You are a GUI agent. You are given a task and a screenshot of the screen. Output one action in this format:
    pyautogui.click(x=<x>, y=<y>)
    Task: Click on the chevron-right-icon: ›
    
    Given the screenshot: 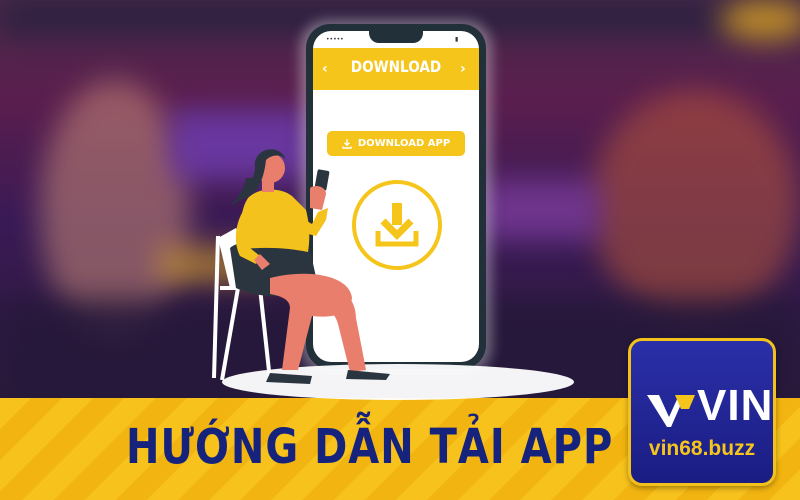 What is the action you would take?
    pyautogui.click(x=463, y=69)
    